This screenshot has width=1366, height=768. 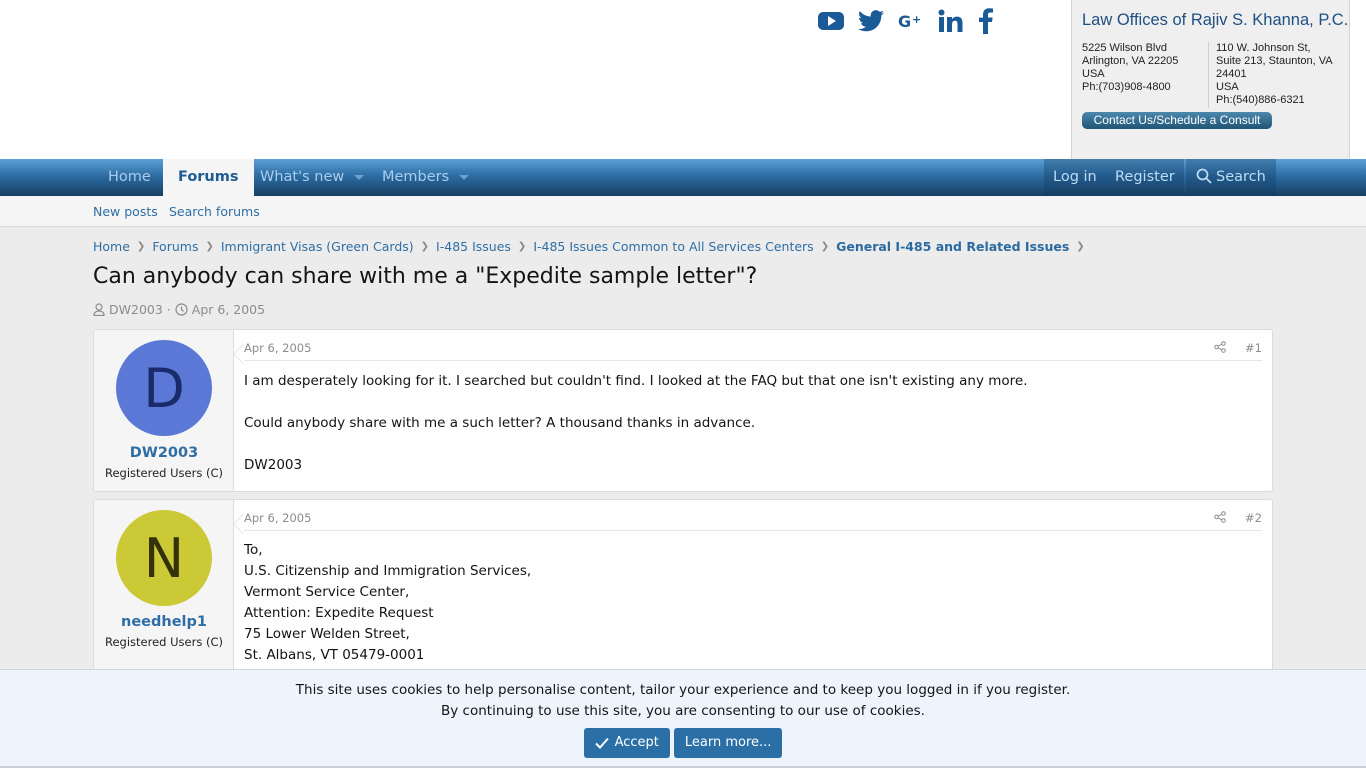 I want to click on accept-label: Accept, so click(x=636, y=742).